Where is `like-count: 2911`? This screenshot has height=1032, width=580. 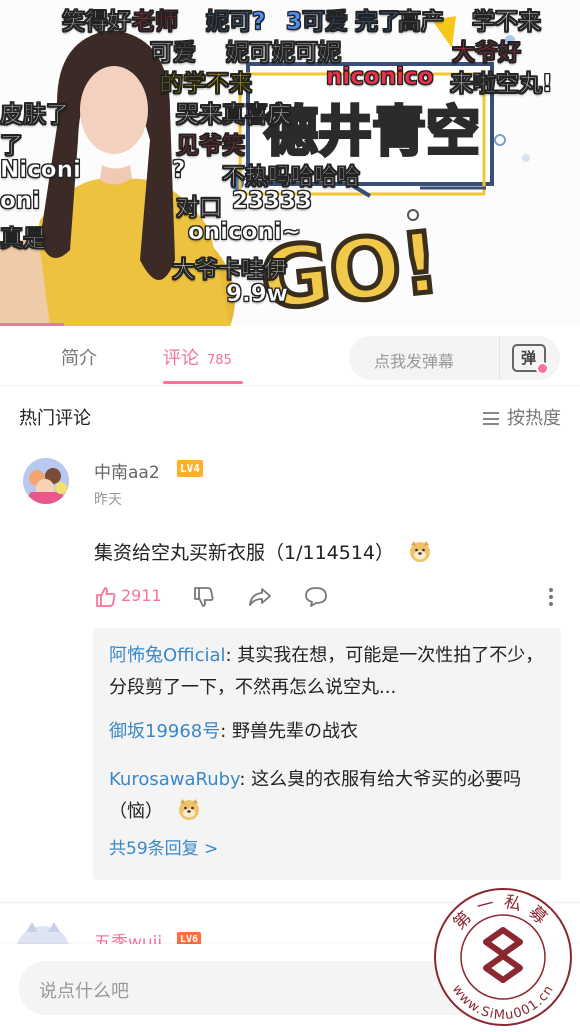
like-count: 2911 is located at coordinates (141, 595).